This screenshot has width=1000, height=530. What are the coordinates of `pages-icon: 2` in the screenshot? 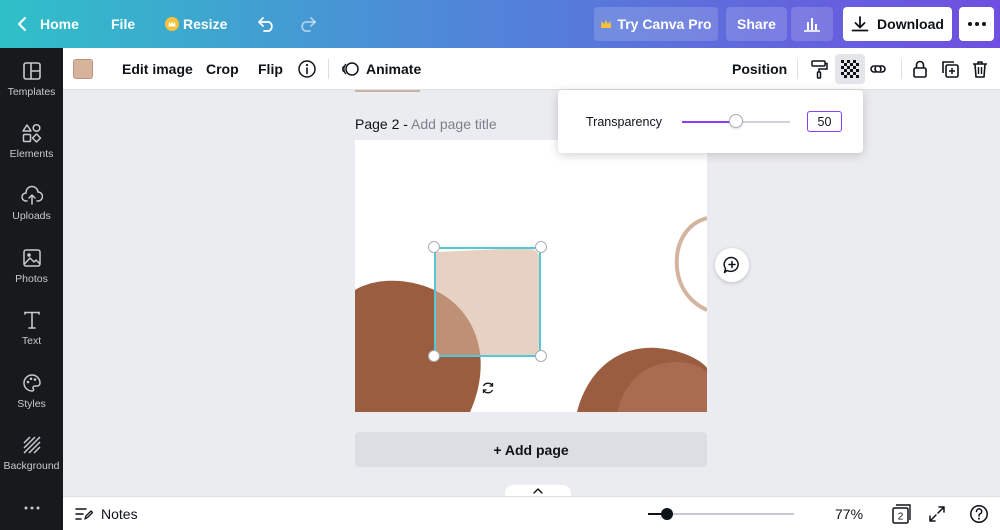 It's located at (901, 514).